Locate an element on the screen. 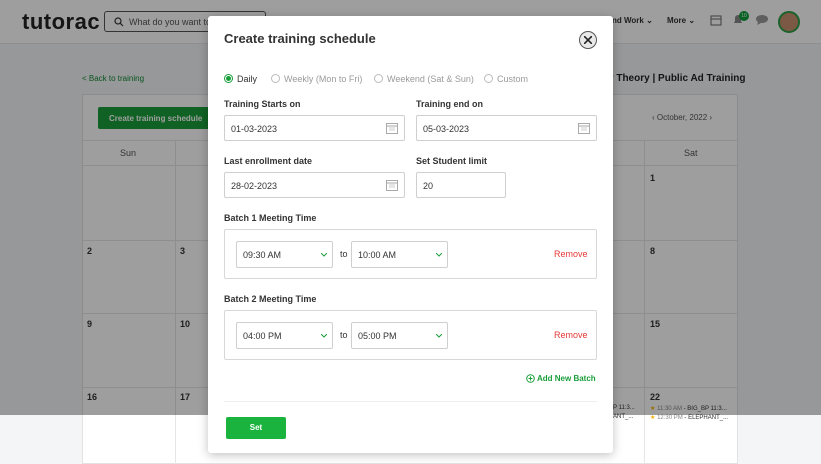  add-new-batch-button: Add New Batch is located at coordinates (561, 378).